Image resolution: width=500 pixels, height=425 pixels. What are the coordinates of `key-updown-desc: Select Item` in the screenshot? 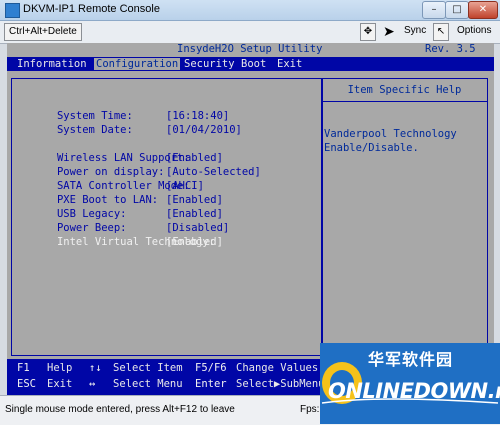 It's located at (148, 368).